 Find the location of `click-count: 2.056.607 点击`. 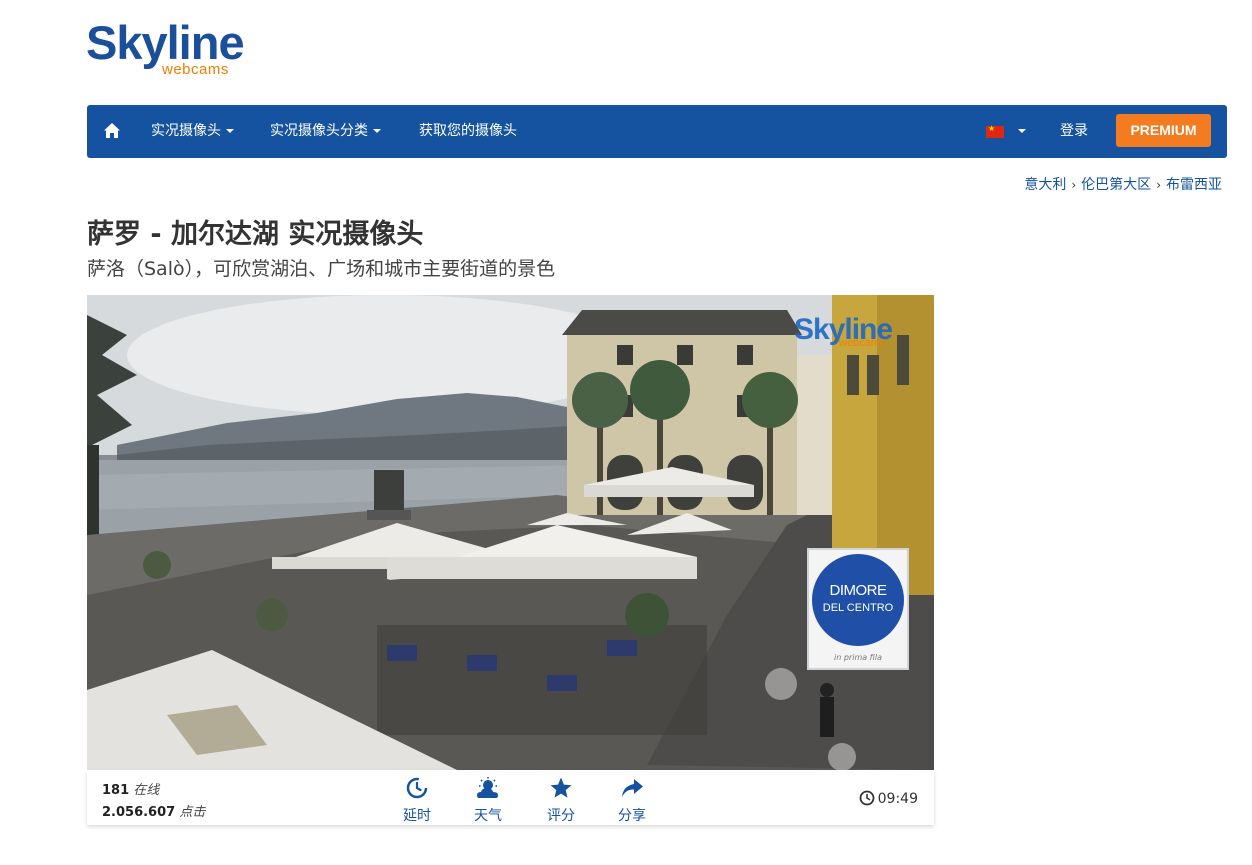

click-count: 2.056.607 点击 is located at coordinates (153, 810).